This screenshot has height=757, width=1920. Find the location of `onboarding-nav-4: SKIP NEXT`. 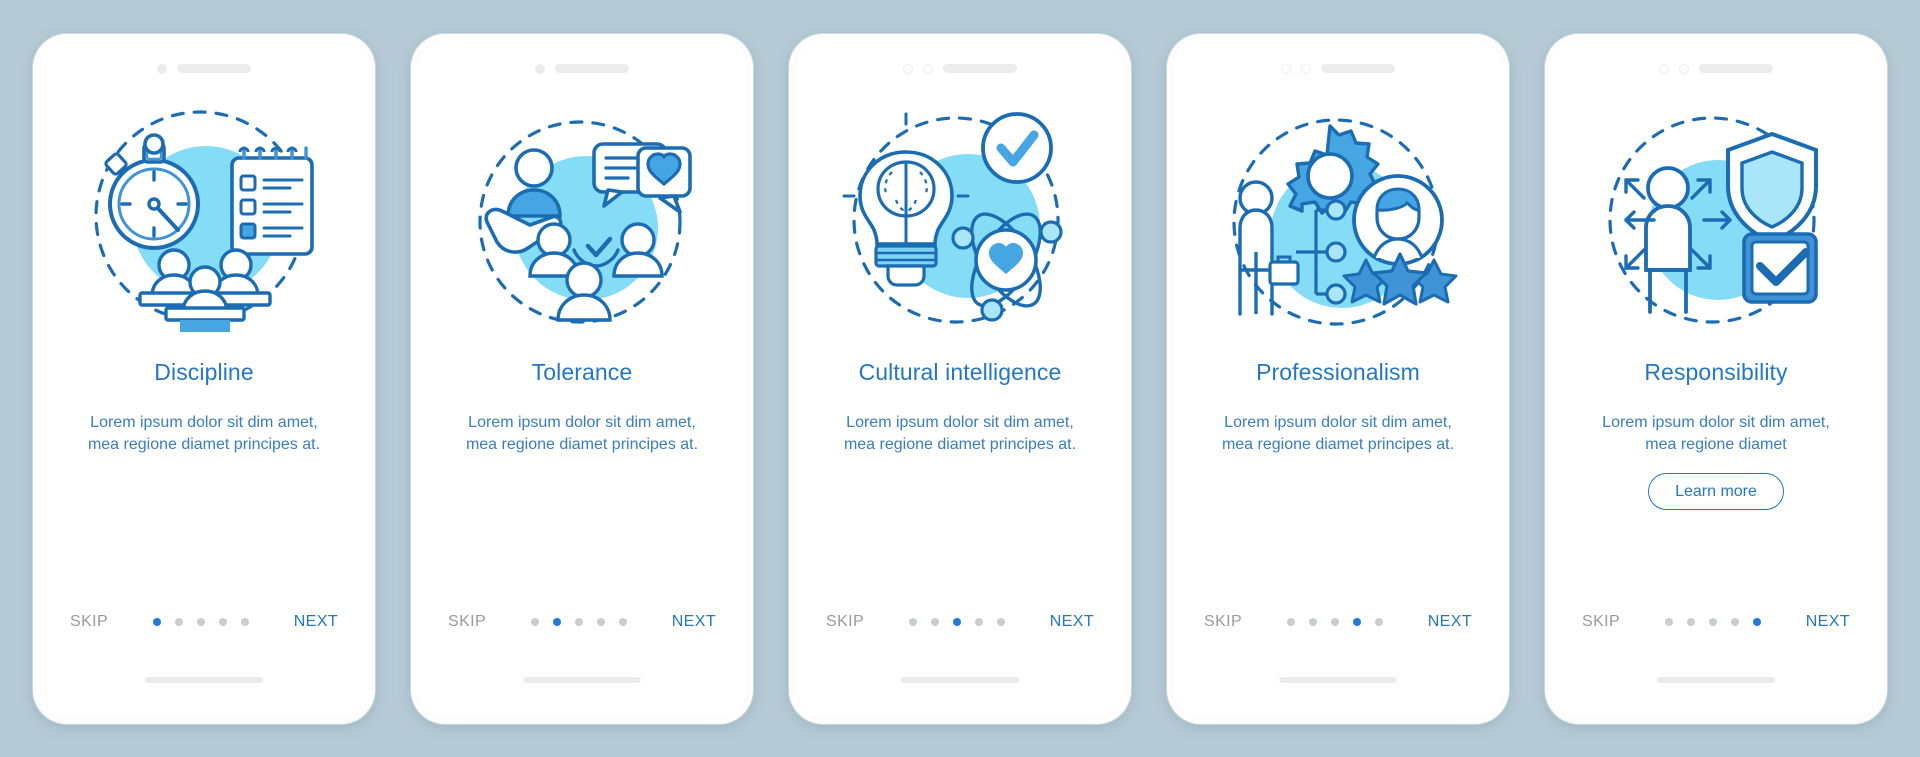

onboarding-nav-4: SKIP NEXT is located at coordinates (1338, 622).